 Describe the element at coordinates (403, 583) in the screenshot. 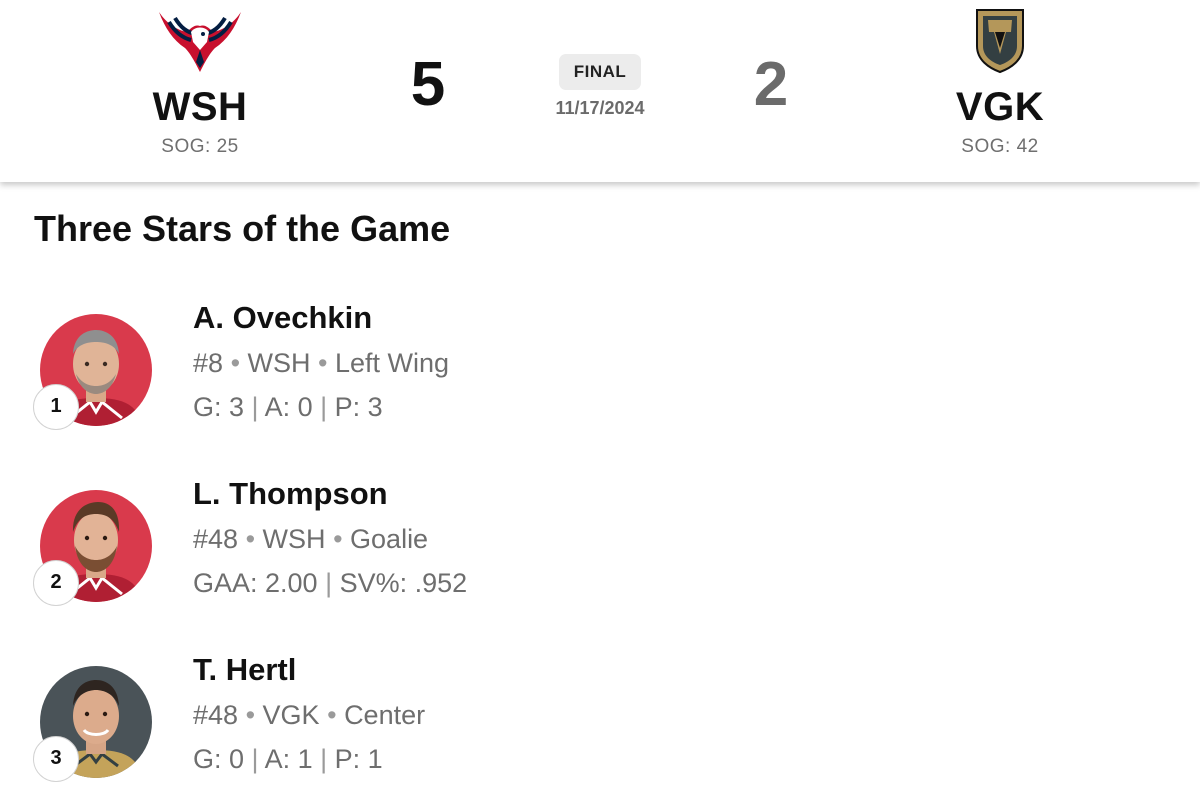

I see `stat-save-pct: SV%: .952` at that location.